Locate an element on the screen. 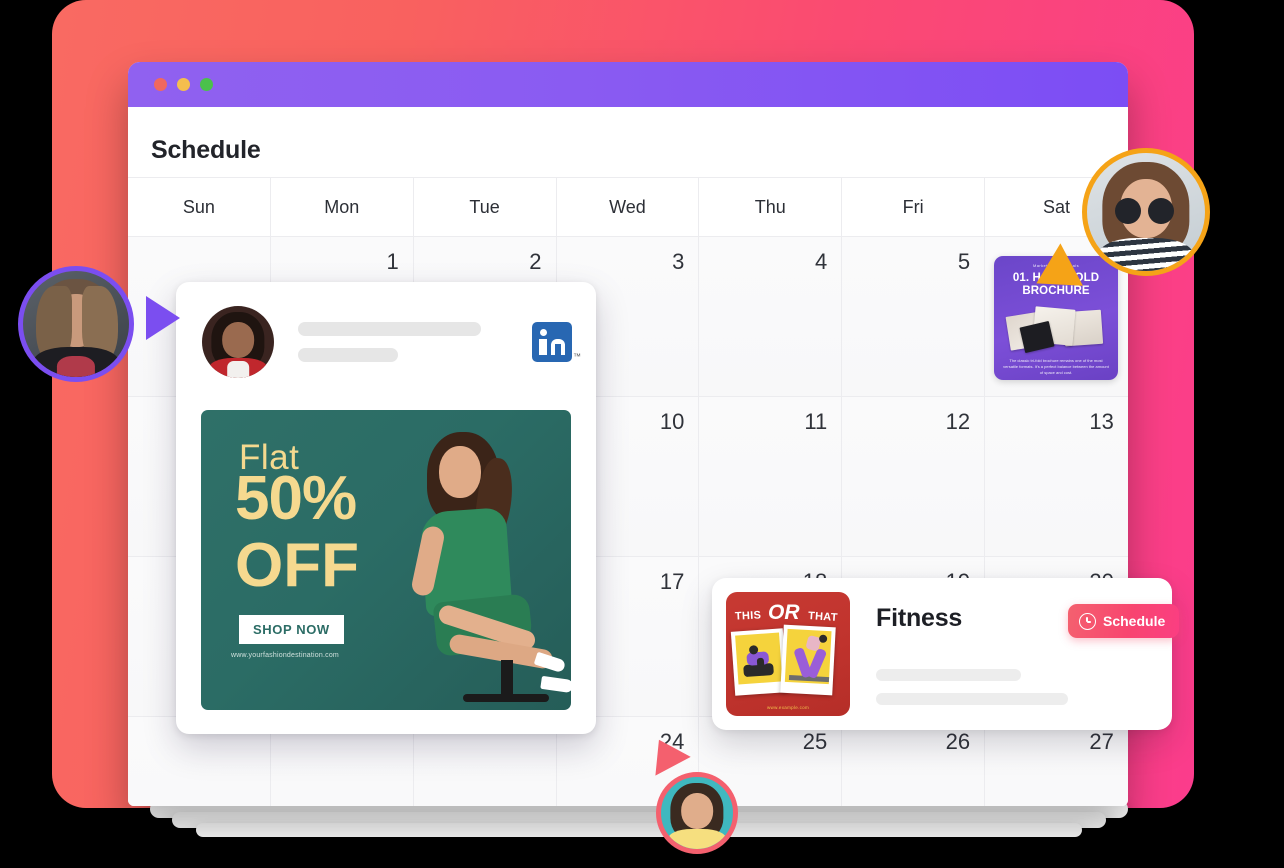  weekday-label: Sun is located at coordinates (198, 206).